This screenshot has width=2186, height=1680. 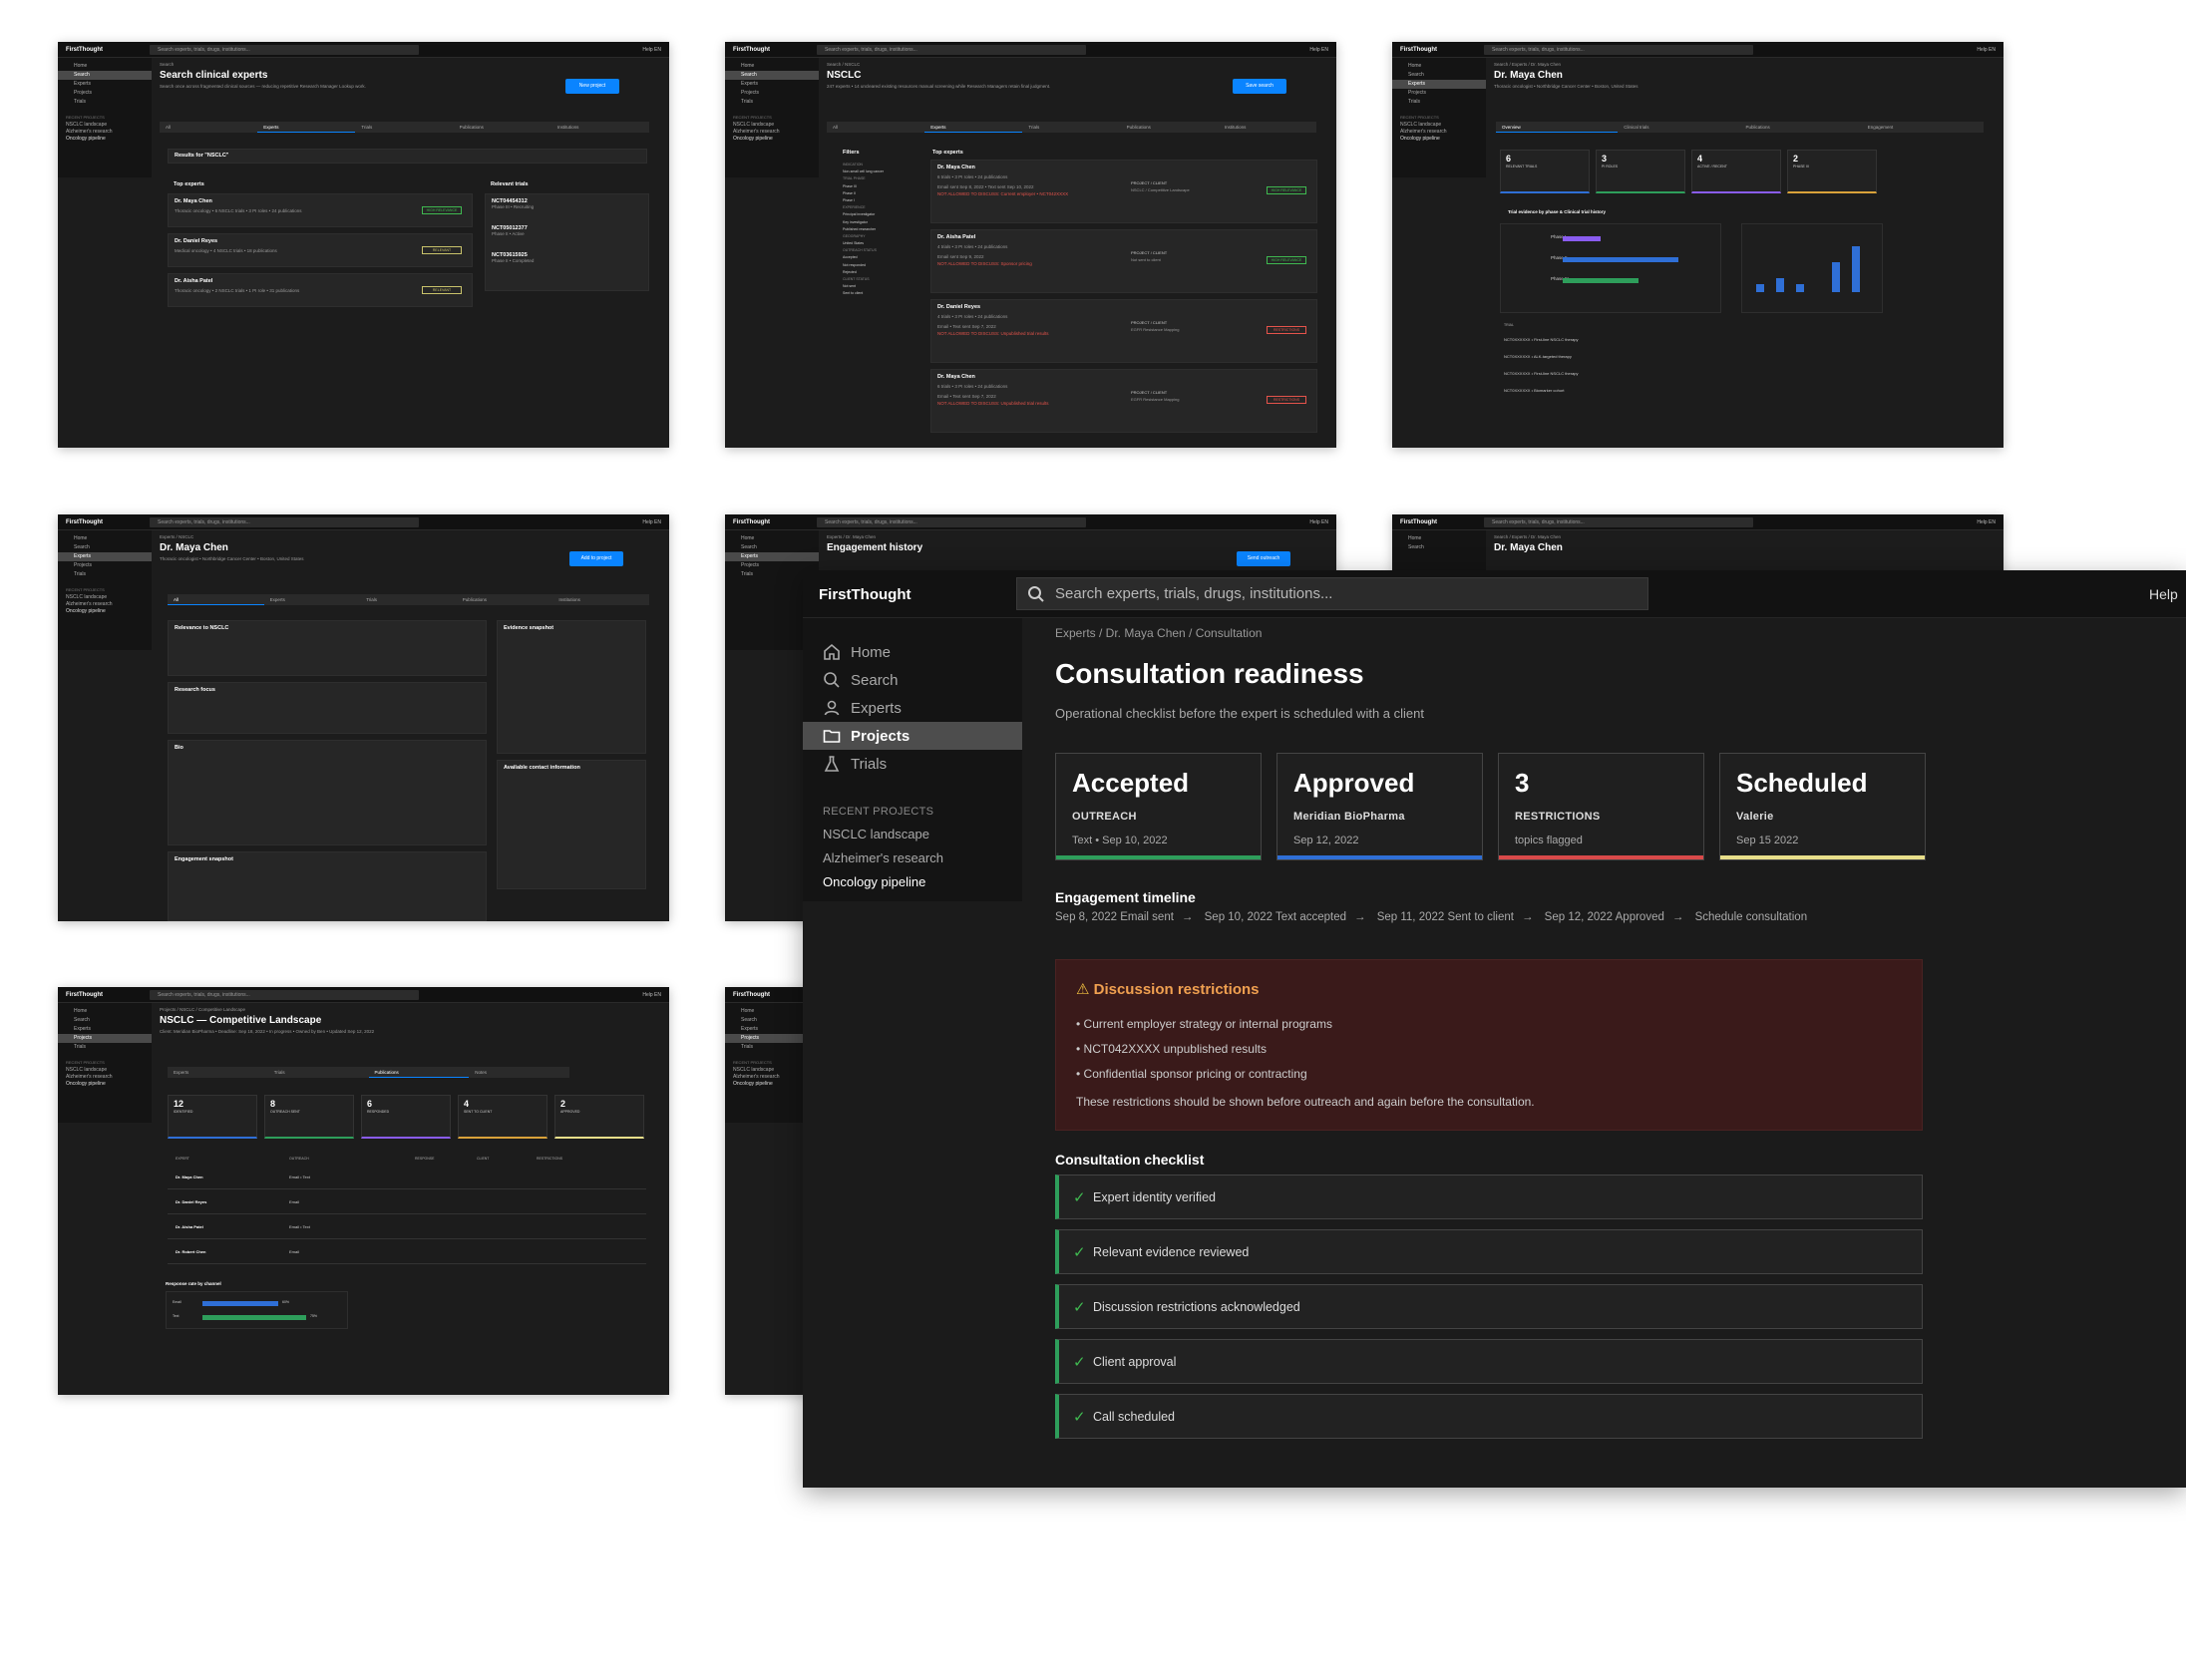 What do you see at coordinates (878, 214) in the screenshot?
I see `filter-item: Principal investigator` at bounding box center [878, 214].